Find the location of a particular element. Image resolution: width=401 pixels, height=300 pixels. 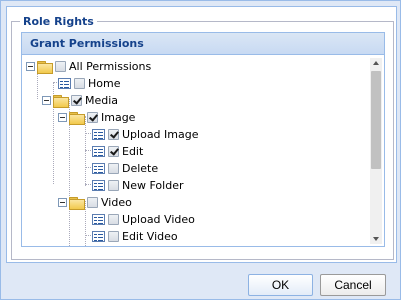

cancel-button: Cancel is located at coordinates (353, 285).